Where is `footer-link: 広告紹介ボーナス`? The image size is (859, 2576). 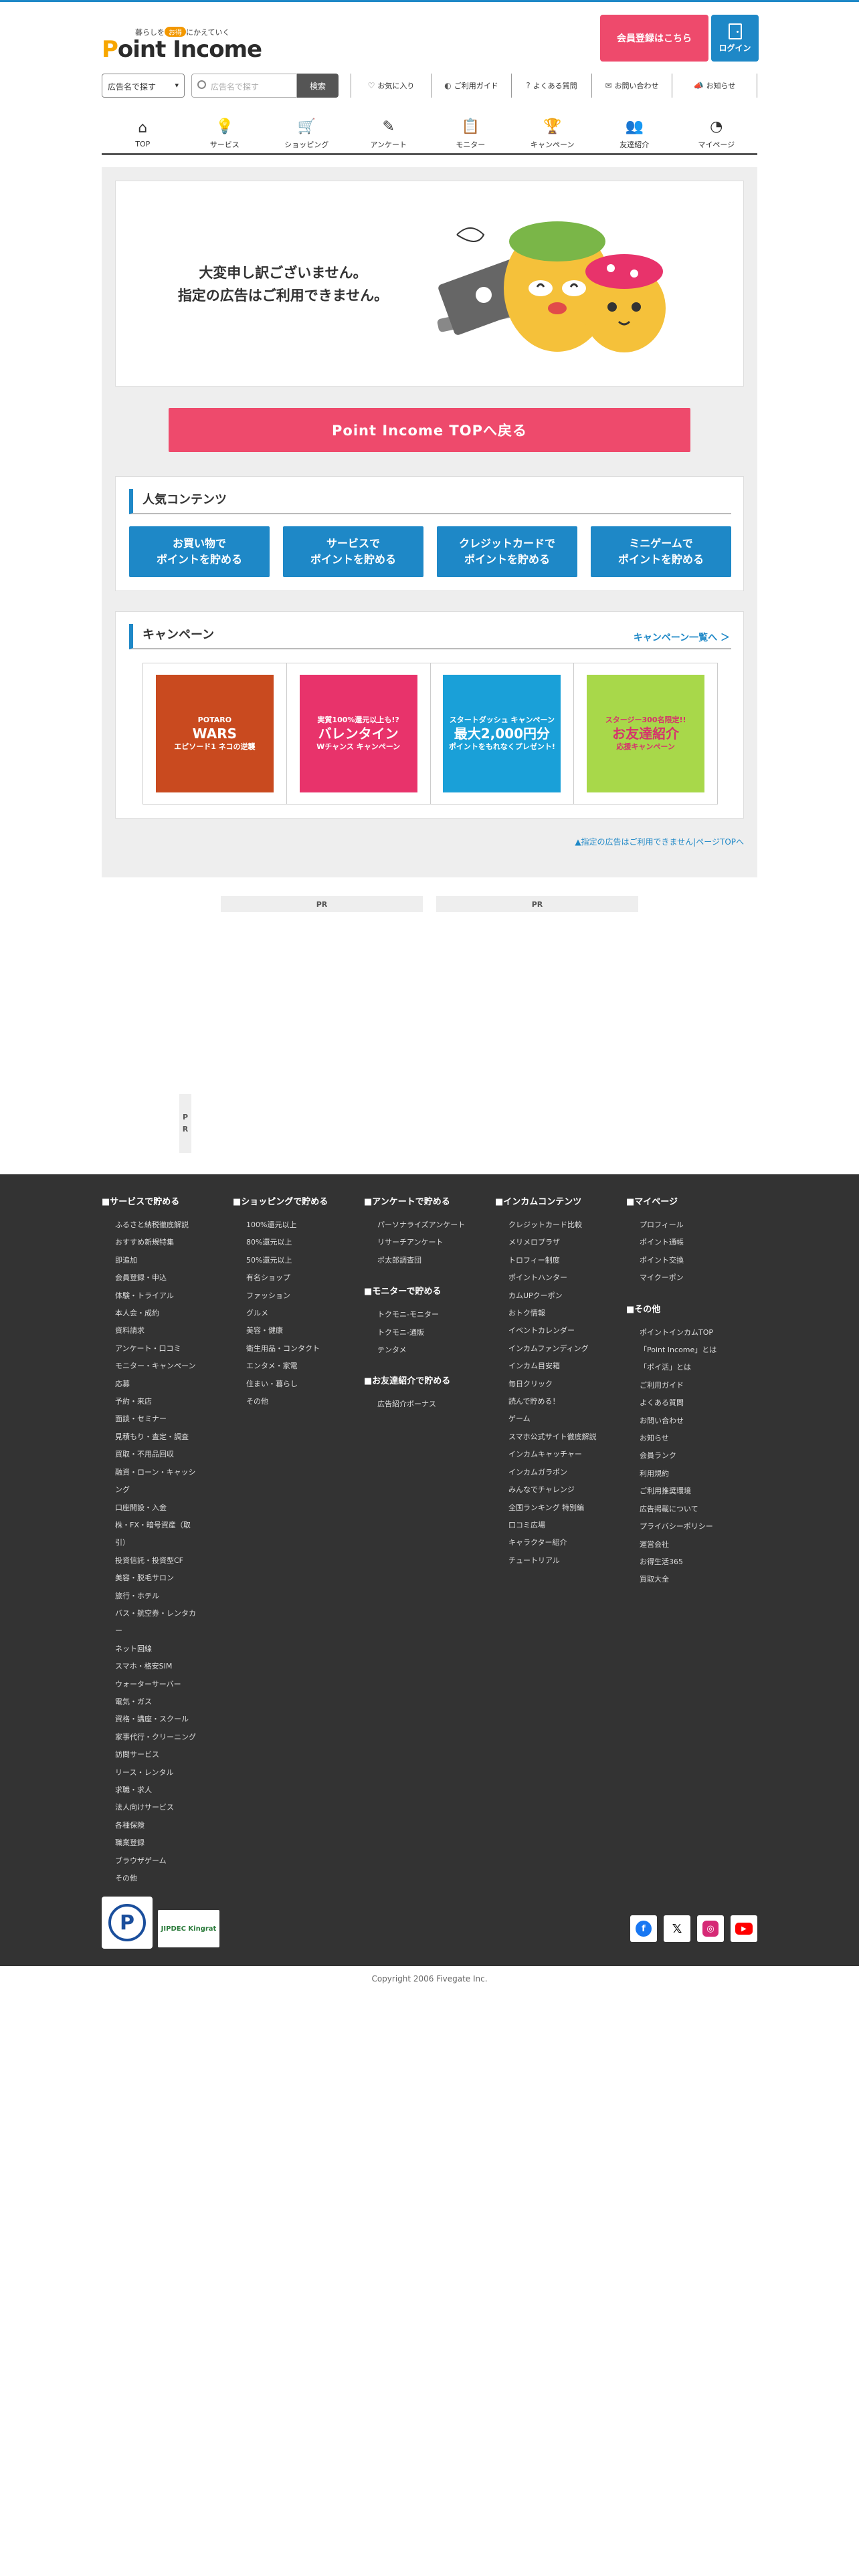
footer-link: 広告紹介ボーナス is located at coordinates (436, 1404).